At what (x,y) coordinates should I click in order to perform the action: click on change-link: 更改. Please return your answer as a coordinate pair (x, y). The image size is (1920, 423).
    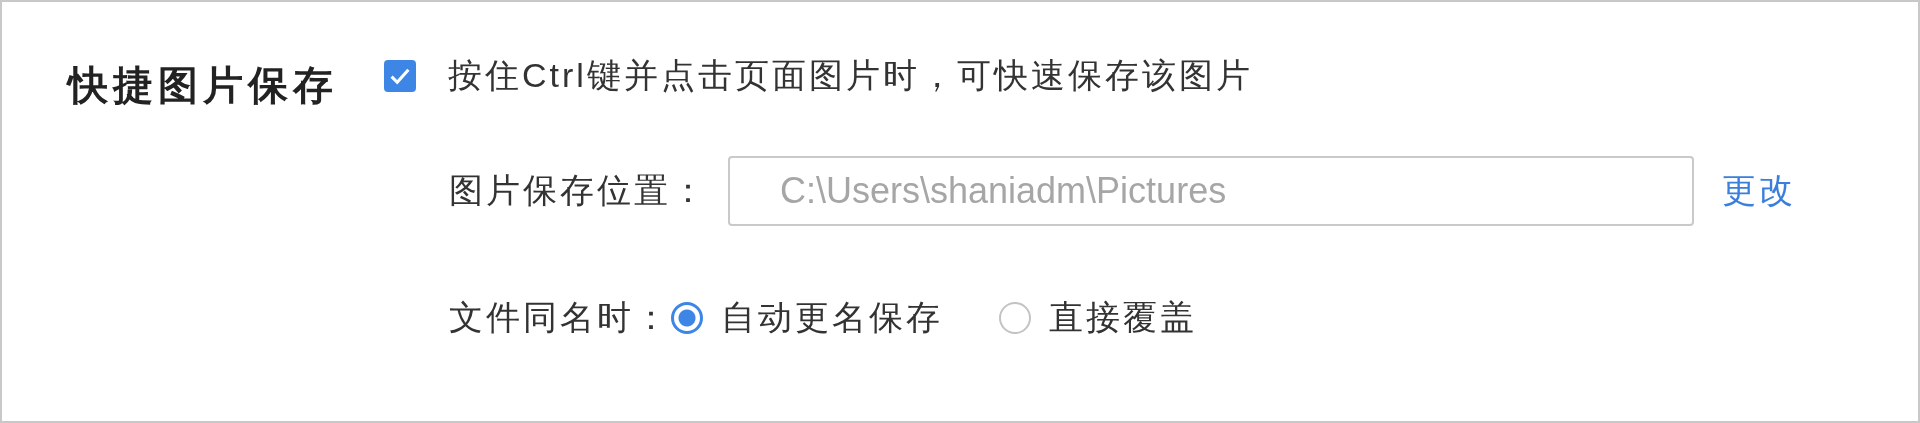
    Looking at the image, I should click on (1759, 191).